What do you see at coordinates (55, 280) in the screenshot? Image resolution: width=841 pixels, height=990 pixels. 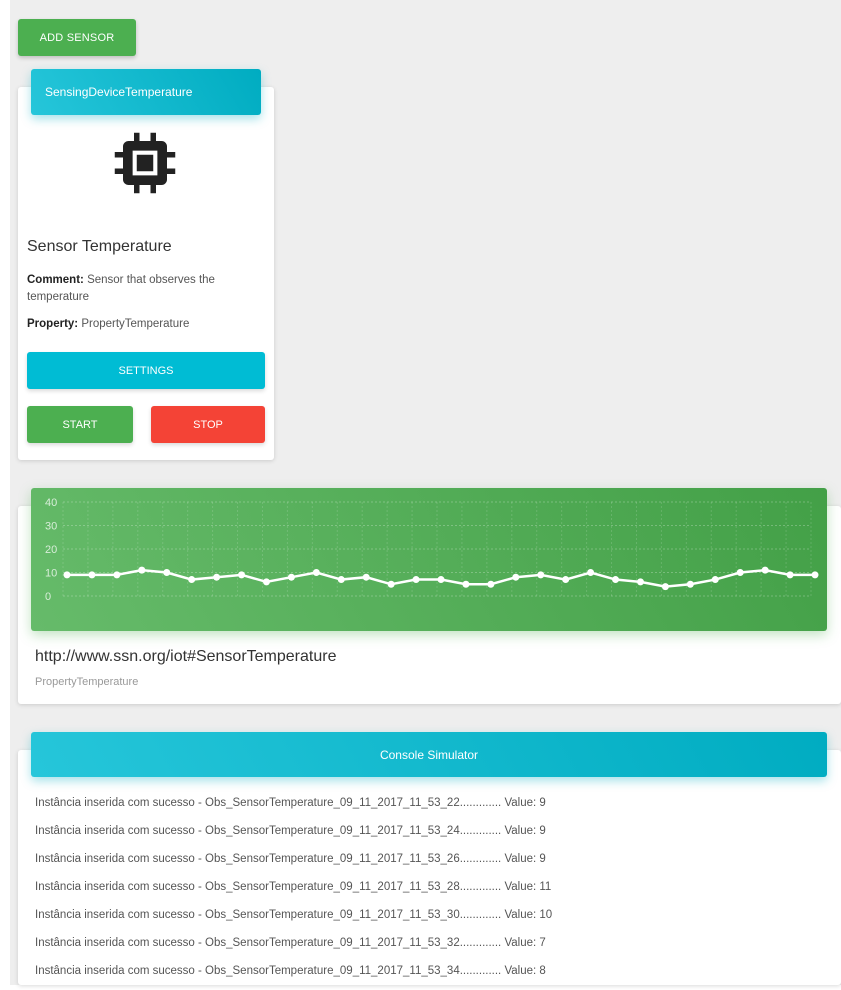 I see `comment-label: Comment:` at bounding box center [55, 280].